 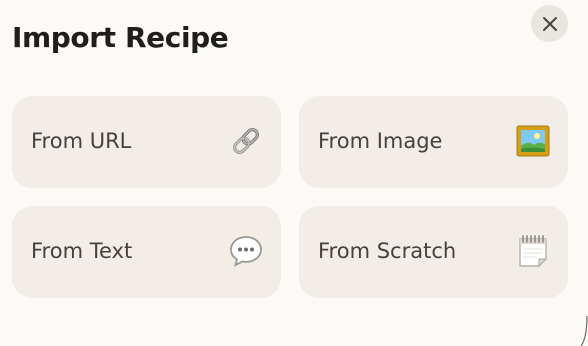 I want to click on from-url-option: From URL, so click(x=146, y=142).